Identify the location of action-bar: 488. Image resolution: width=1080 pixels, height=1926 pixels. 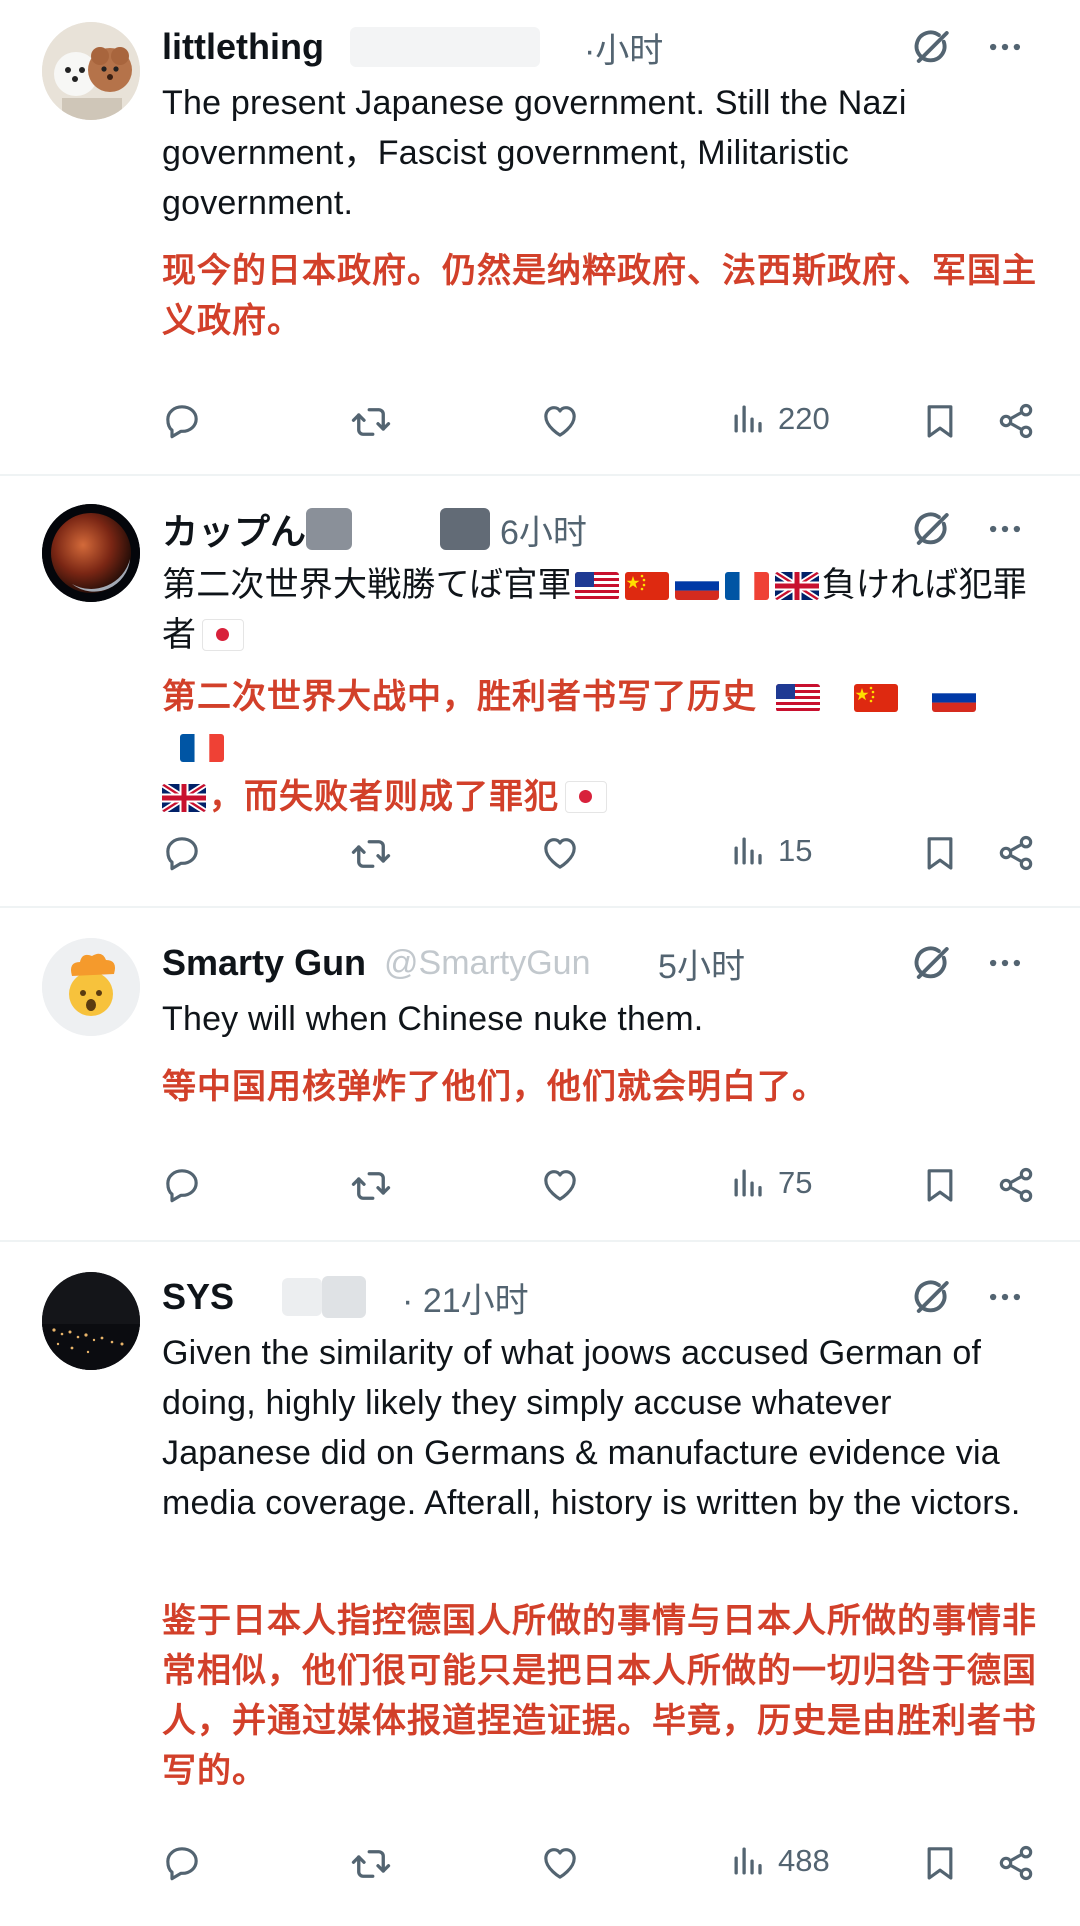
(540, 1863).